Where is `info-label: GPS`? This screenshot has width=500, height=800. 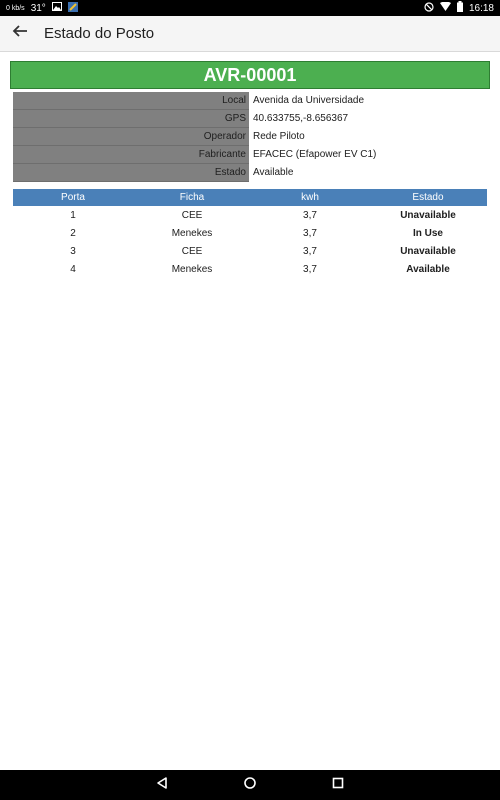
info-label: GPS is located at coordinates (131, 119).